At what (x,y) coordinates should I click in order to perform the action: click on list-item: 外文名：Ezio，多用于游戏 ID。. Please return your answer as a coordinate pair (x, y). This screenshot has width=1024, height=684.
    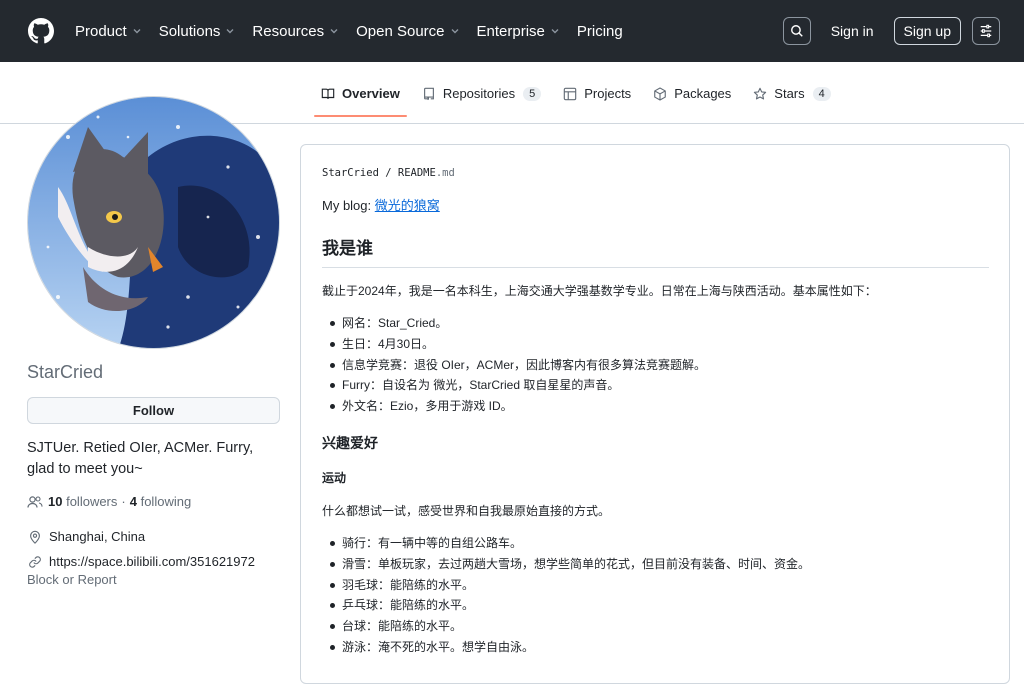
    Looking at the image, I should click on (655, 406).